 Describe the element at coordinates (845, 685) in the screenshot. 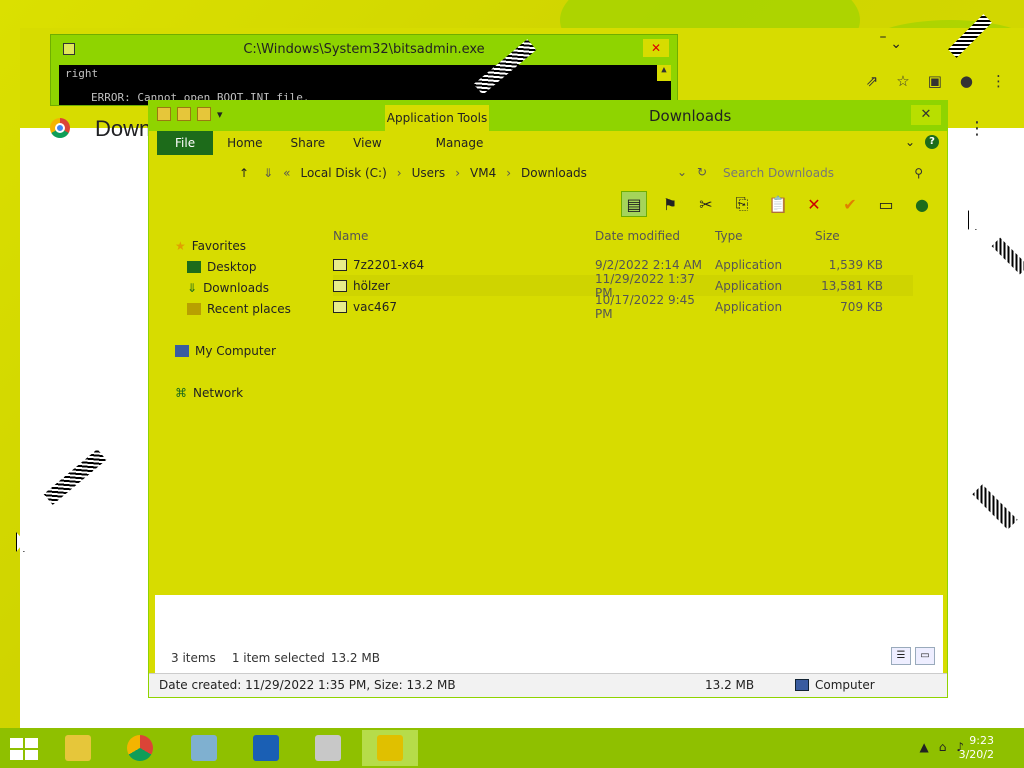

I see `location-label: Computer` at that location.